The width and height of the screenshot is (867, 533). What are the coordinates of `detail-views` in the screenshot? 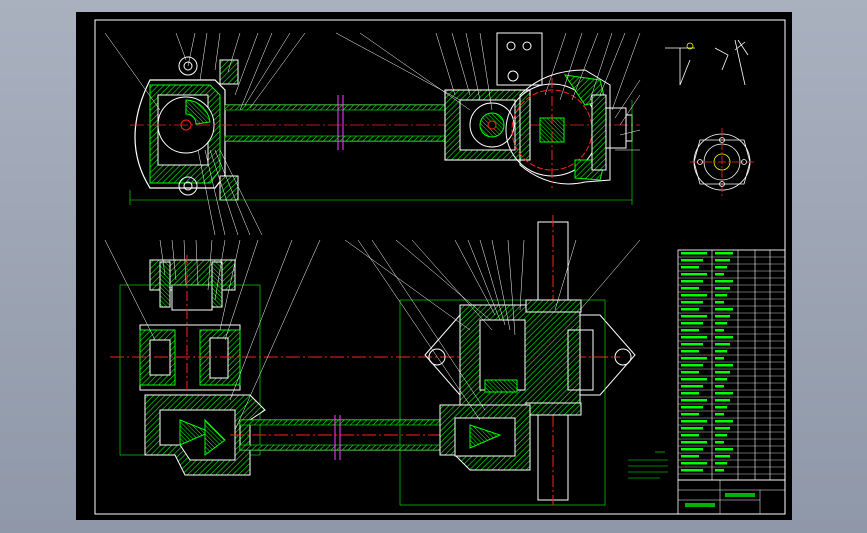 It's located at (710, 117).